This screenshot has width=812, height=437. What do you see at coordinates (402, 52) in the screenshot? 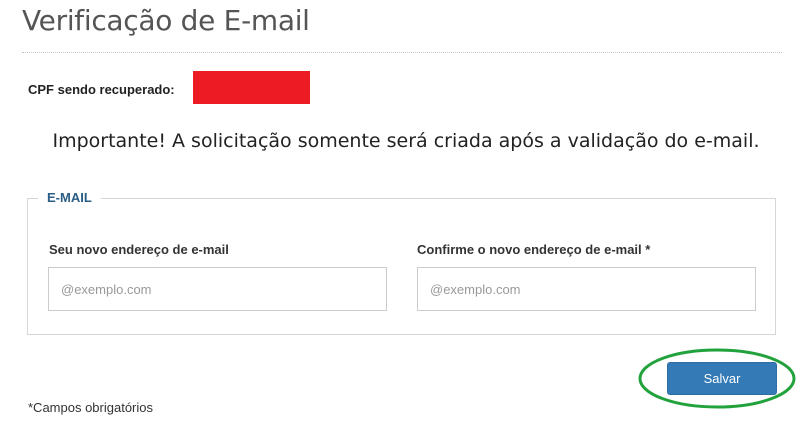
I see `title-divider` at bounding box center [402, 52].